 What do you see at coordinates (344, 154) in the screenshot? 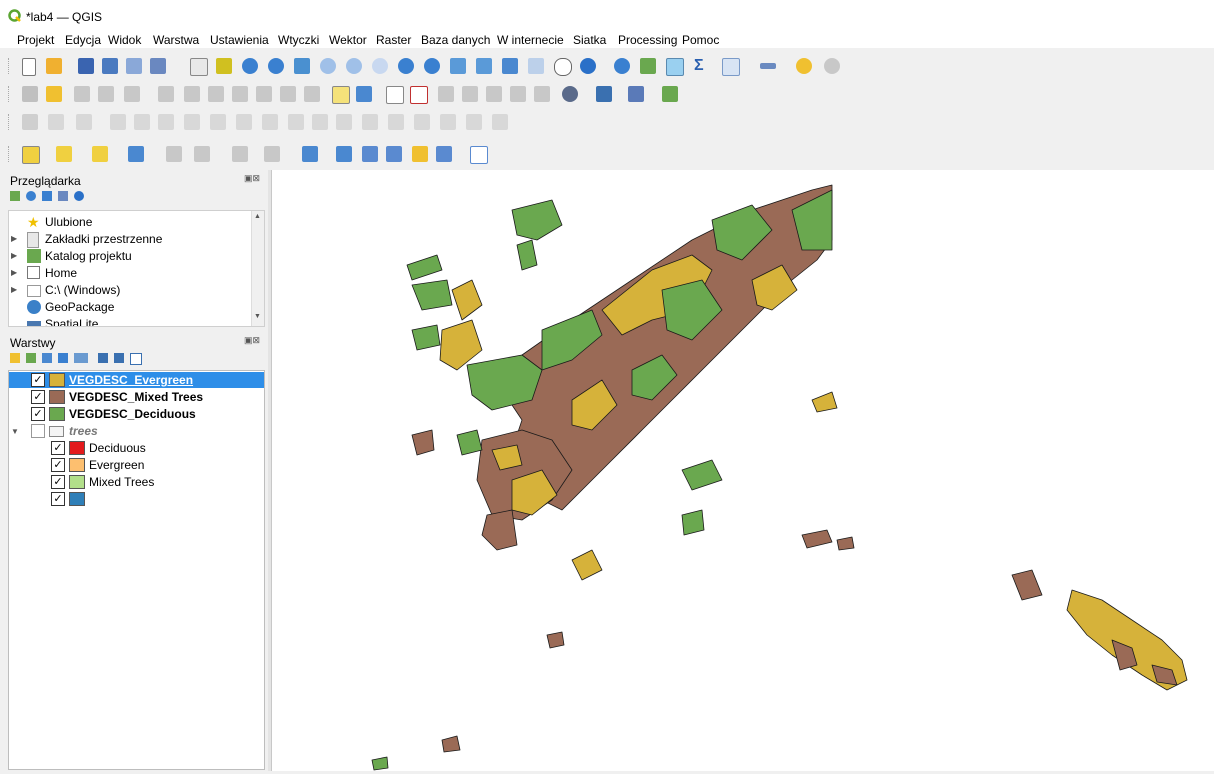
I see `select-pointer-icon` at bounding box center [344, 154].